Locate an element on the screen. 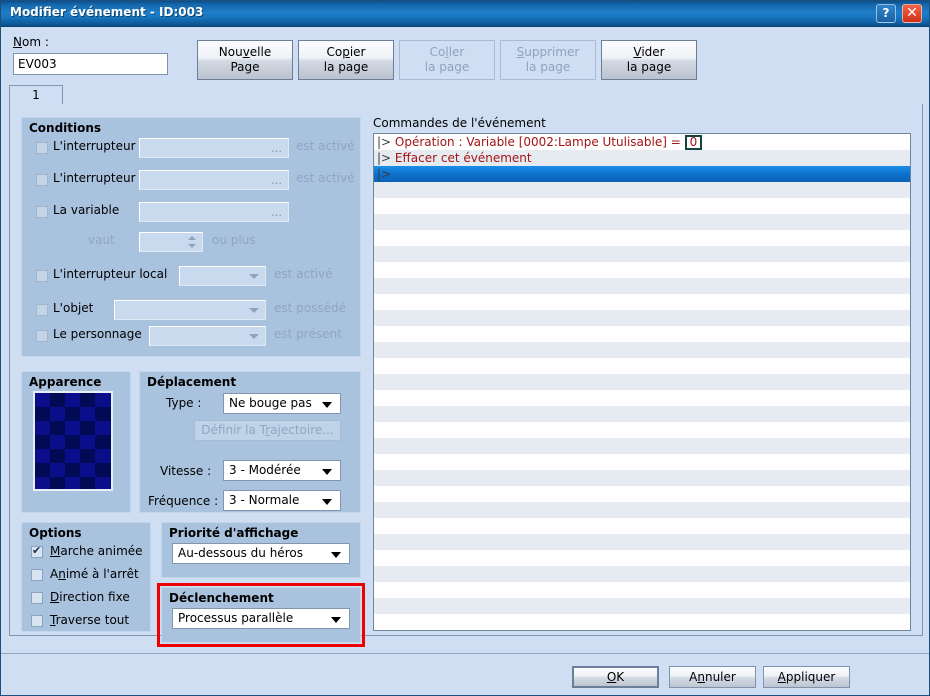 The height and width of the screenshot is (696, 930). apply-button: Appliquer is located at coordinates (806, 677).